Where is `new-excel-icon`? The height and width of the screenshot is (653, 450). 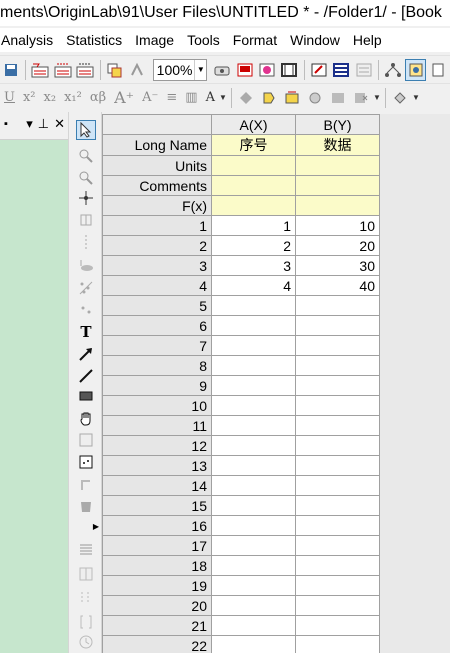 new-excel-icon is located at coordinates (363, 70).